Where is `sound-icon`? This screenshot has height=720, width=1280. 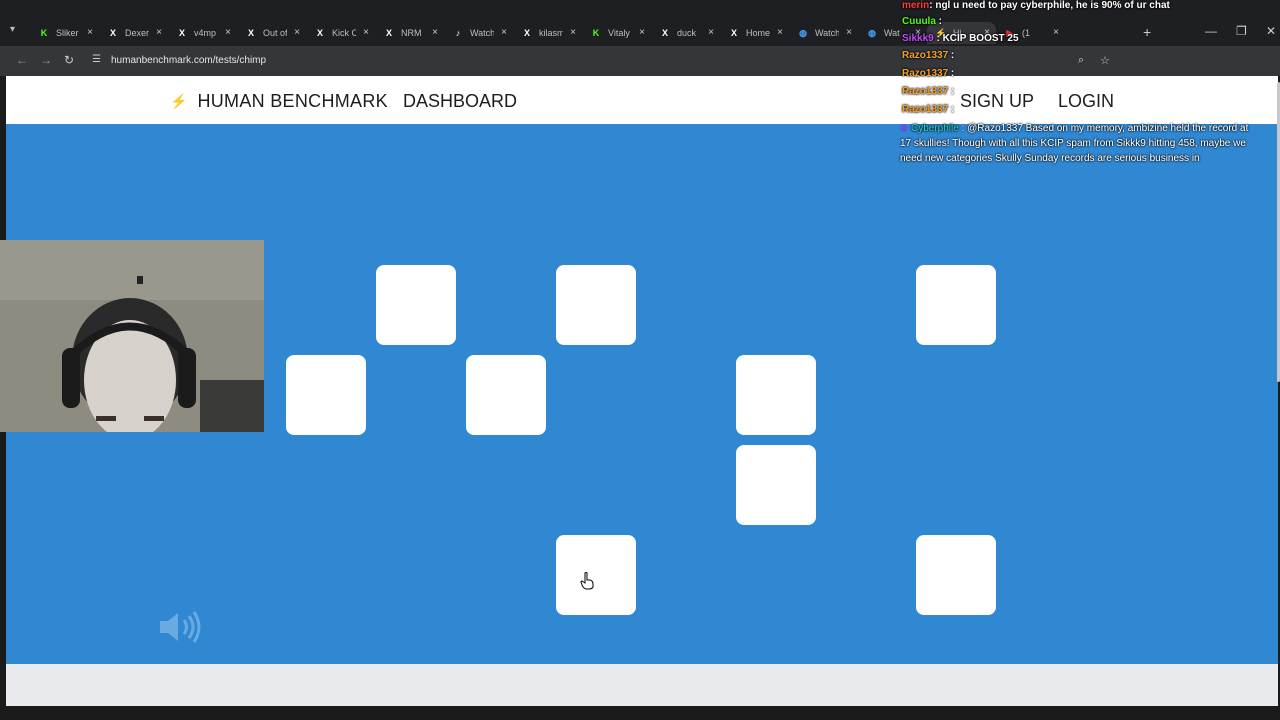
sound-icon is located at coordinates (181, 627).